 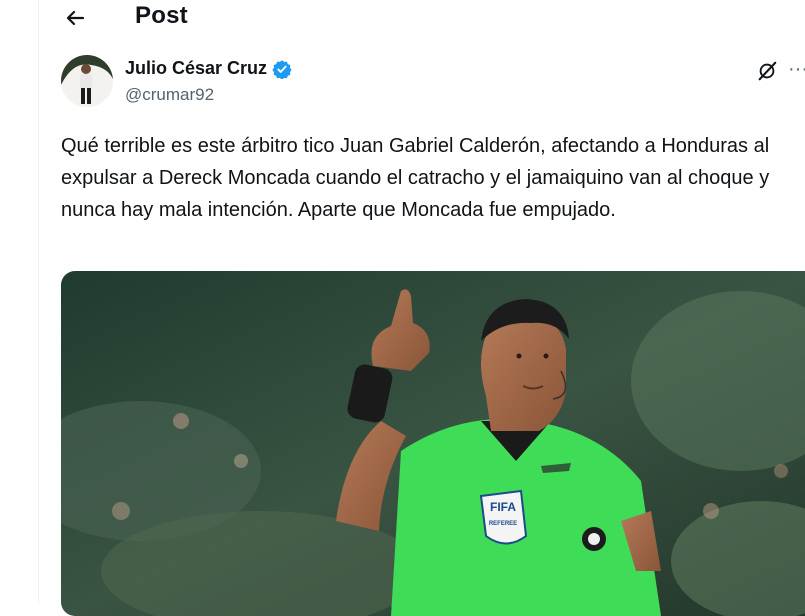 I want to click on grok-icon, so click(x=767, y=71).